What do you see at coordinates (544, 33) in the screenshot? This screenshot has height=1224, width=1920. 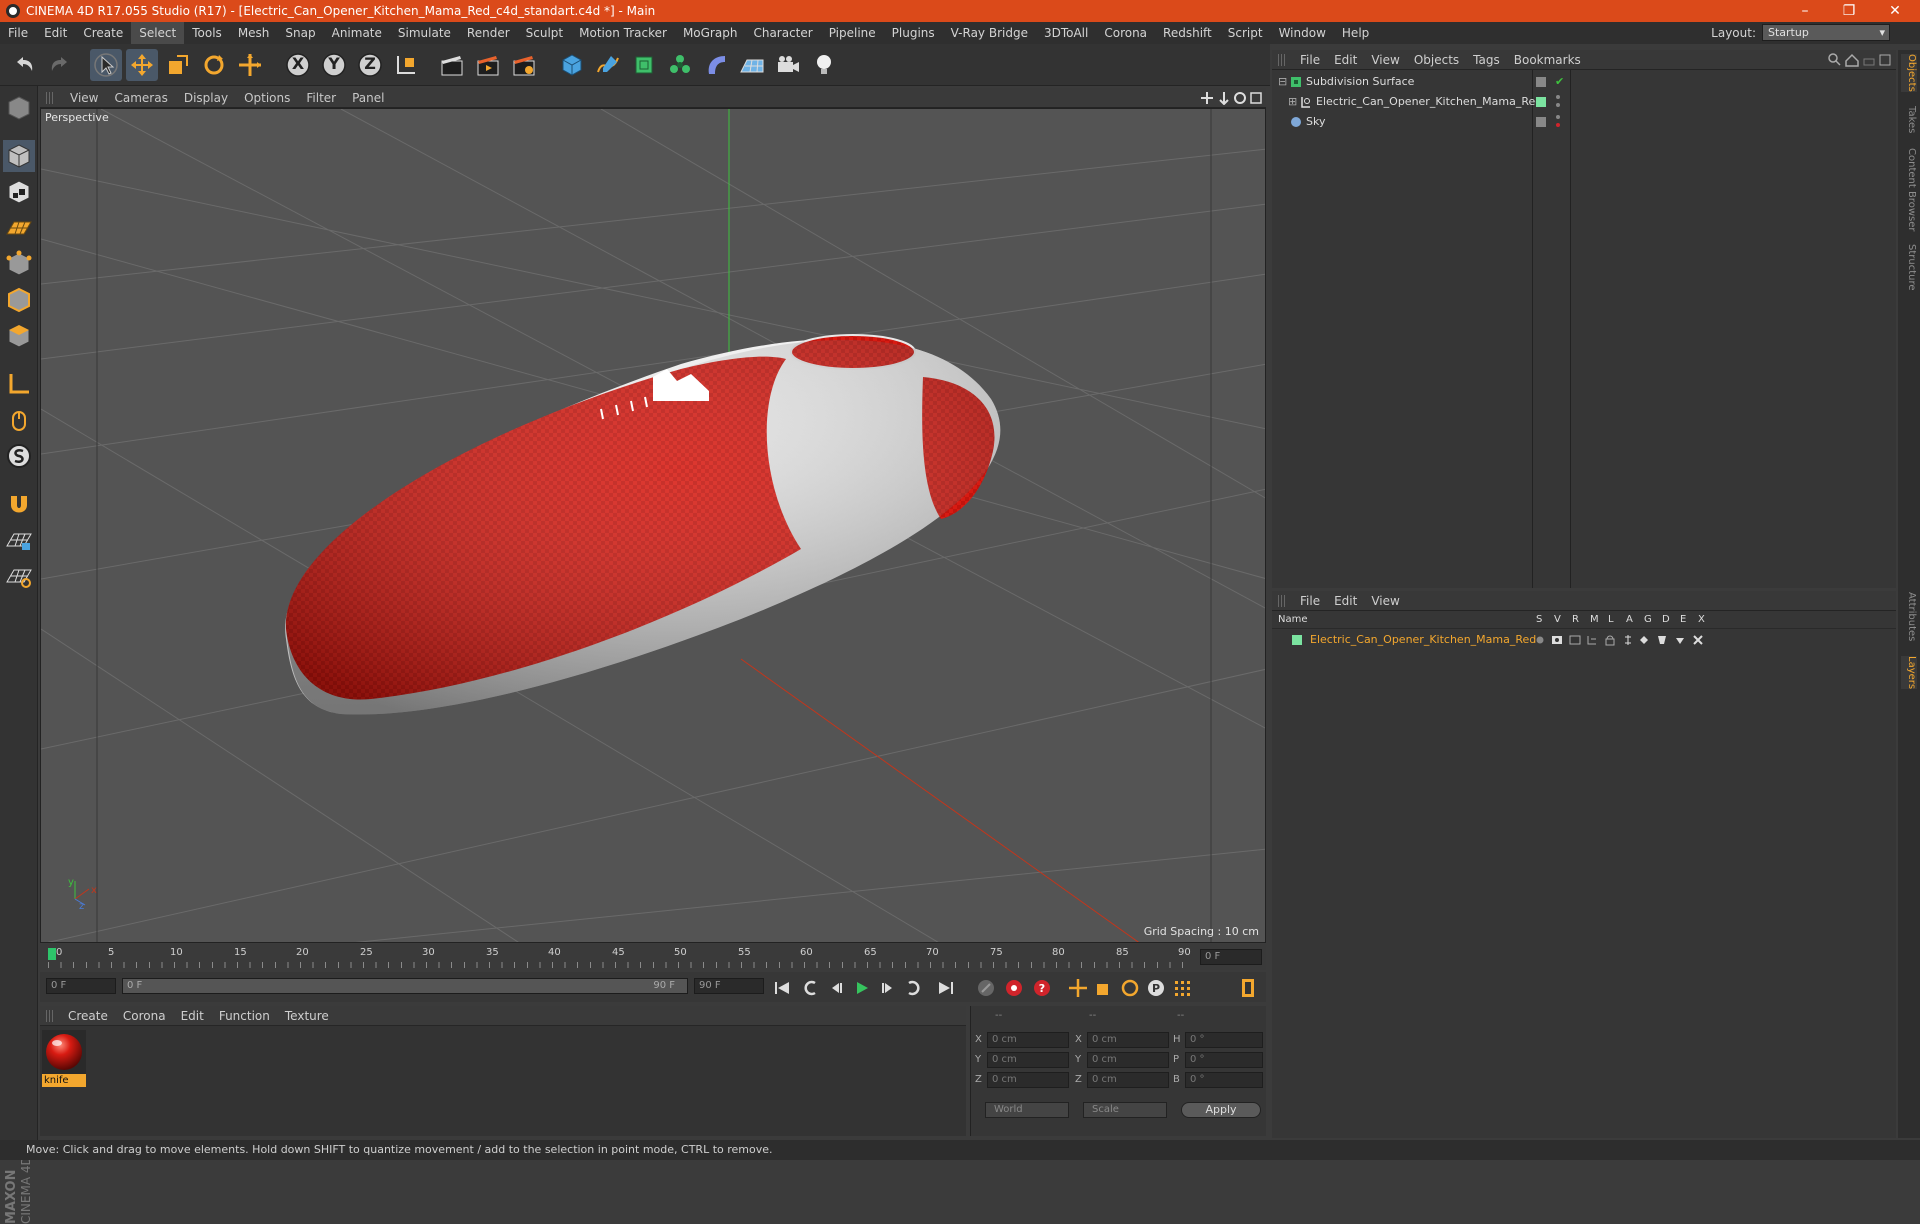 I see `menu-sculpt: Sculpt` at bounding box center [544, 33].